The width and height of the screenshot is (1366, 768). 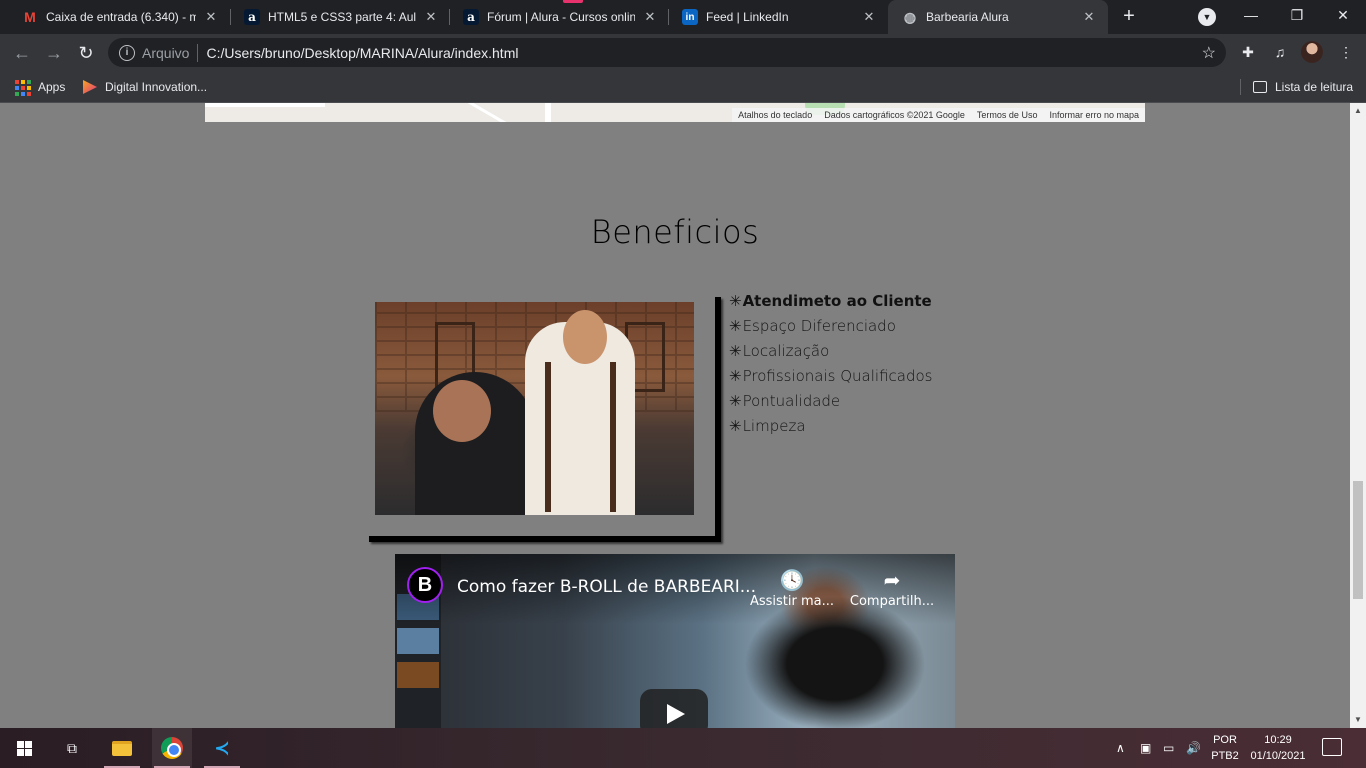 I want to click on vscode-taskbar-button: ≺, so click(x=222, y=748).